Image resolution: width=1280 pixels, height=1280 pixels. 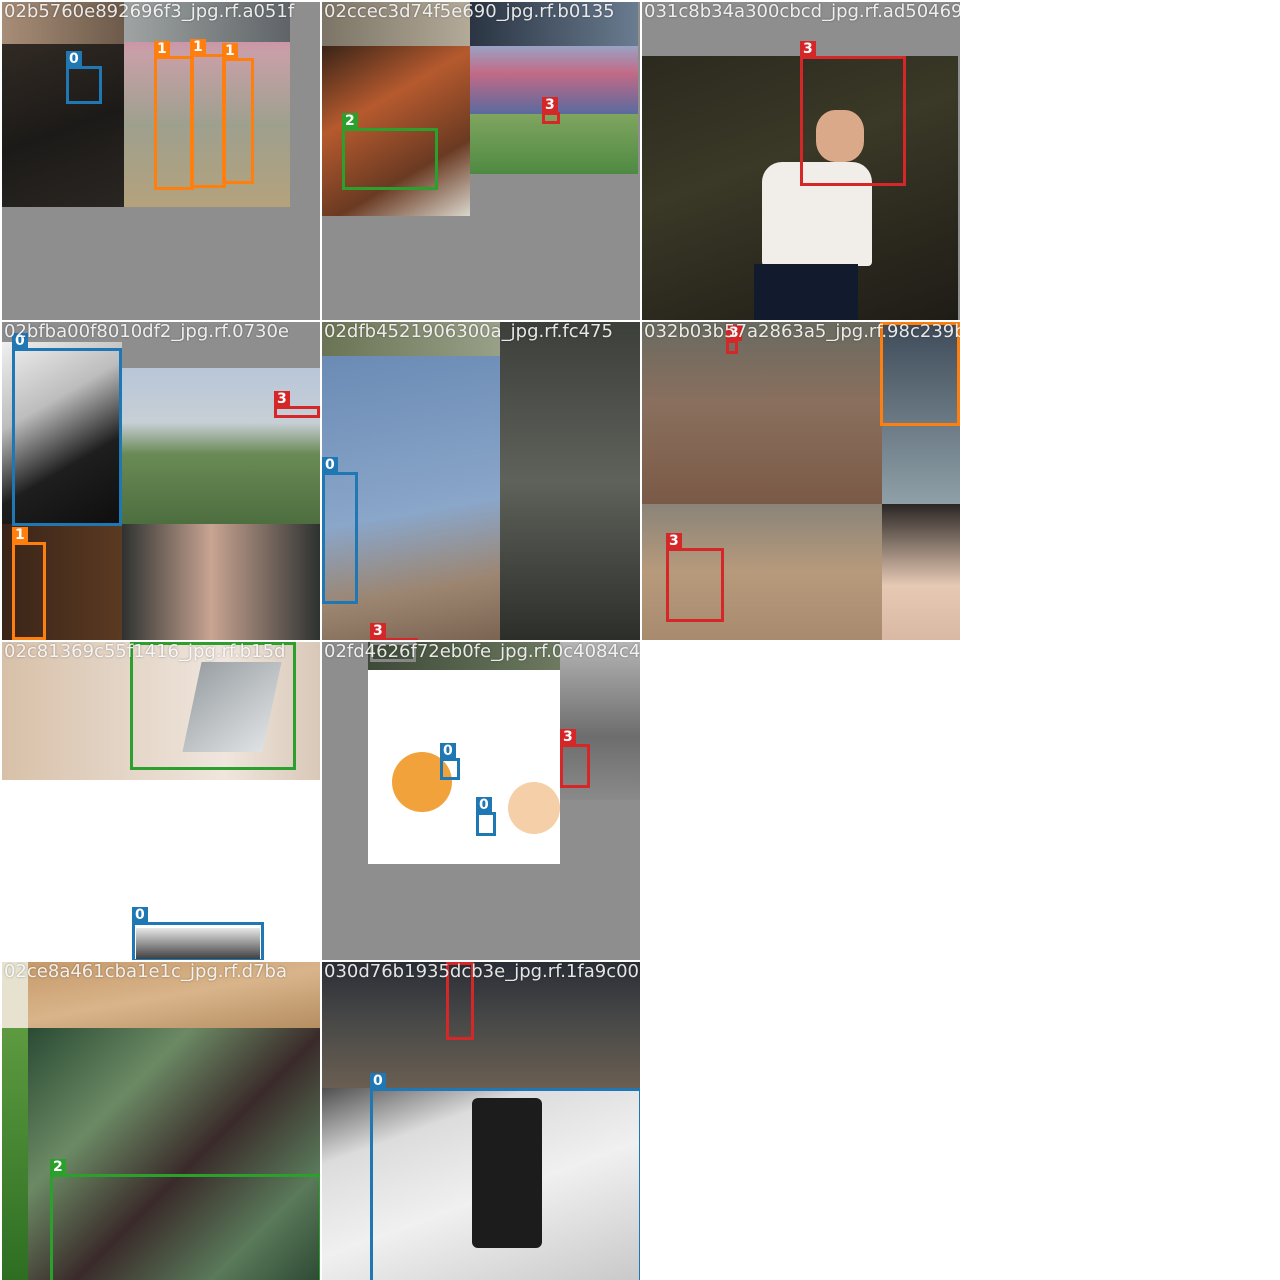 What do you see at coordinates (481, 161) in the screenshot?
I see `tile-image: 2 3 02ccec3d74f5e690_jpg.rf.b0135` at bounding box center [481, 161].